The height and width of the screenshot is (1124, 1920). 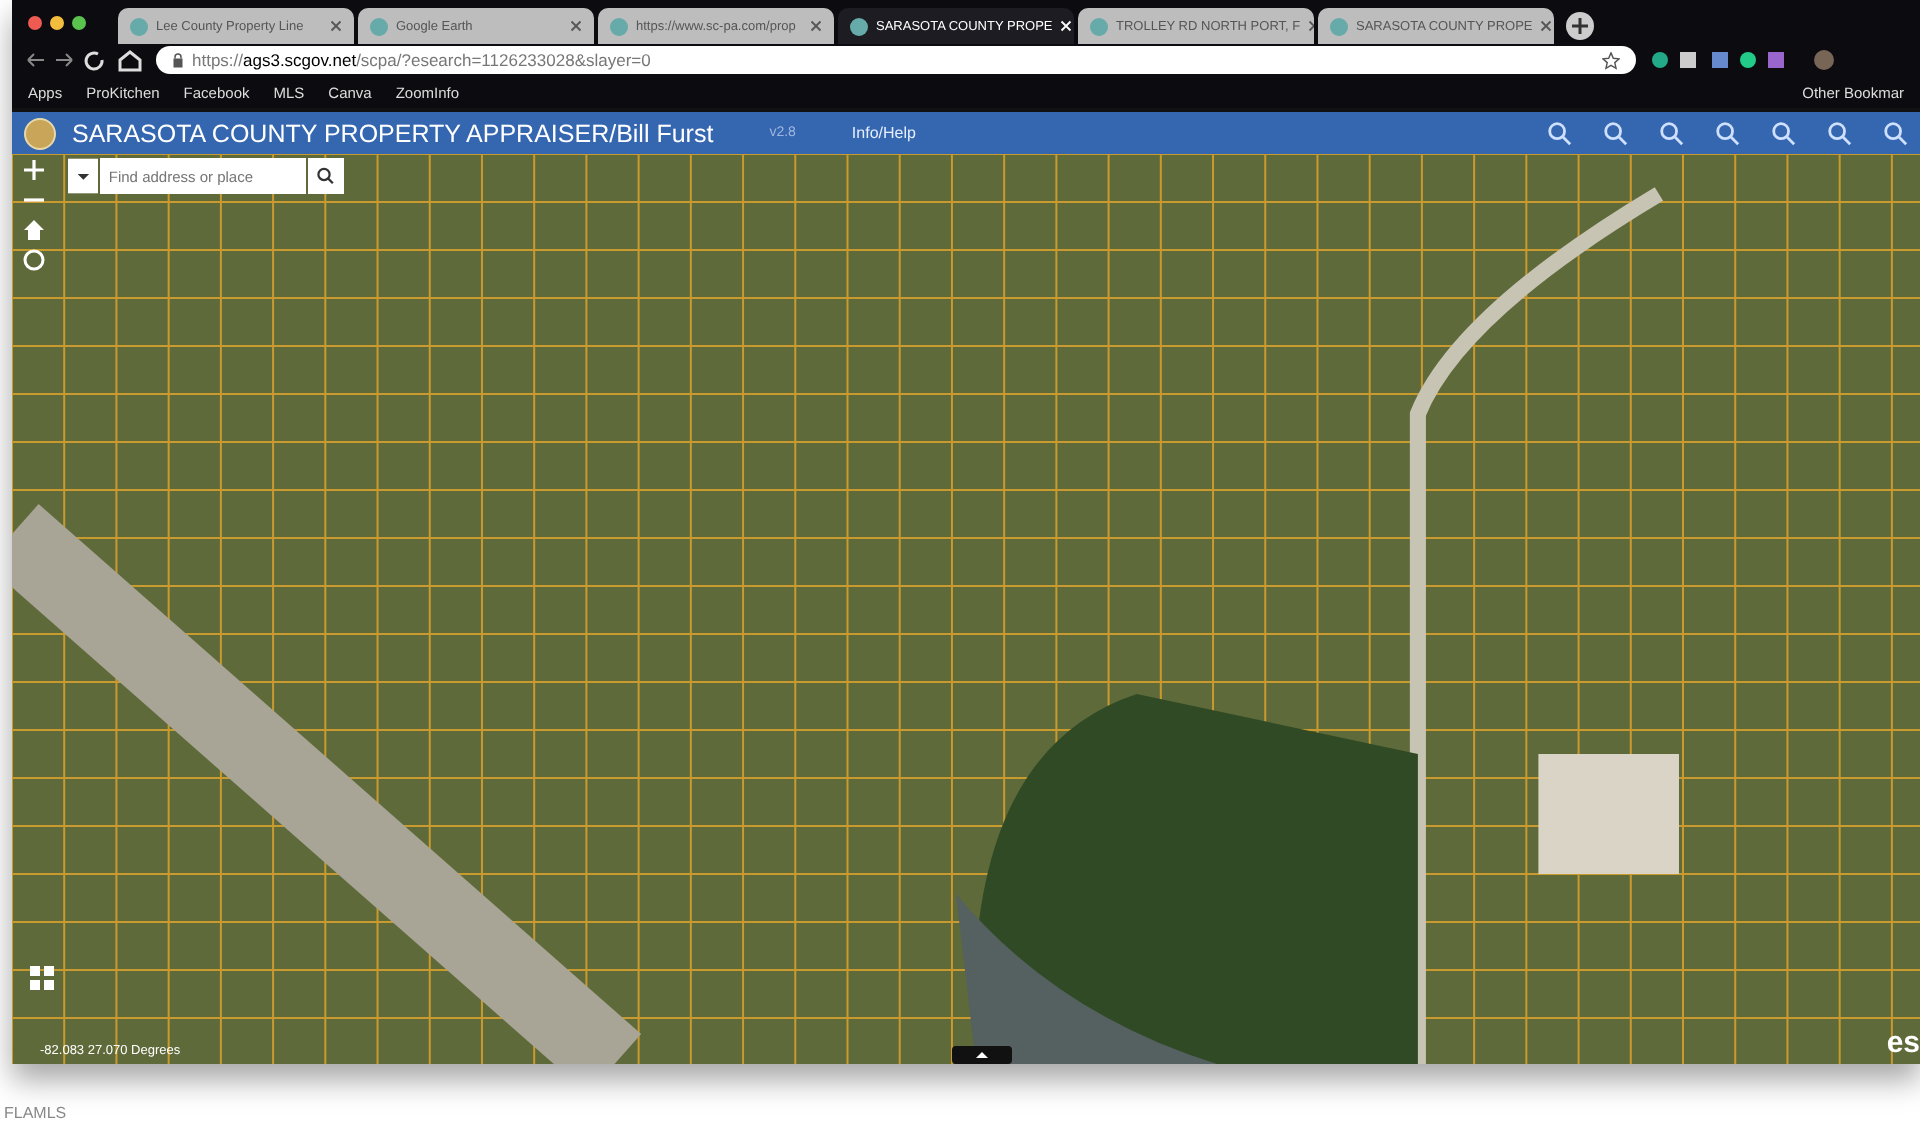 I want to click on zoom-in-button, so click(x=34, y=170).